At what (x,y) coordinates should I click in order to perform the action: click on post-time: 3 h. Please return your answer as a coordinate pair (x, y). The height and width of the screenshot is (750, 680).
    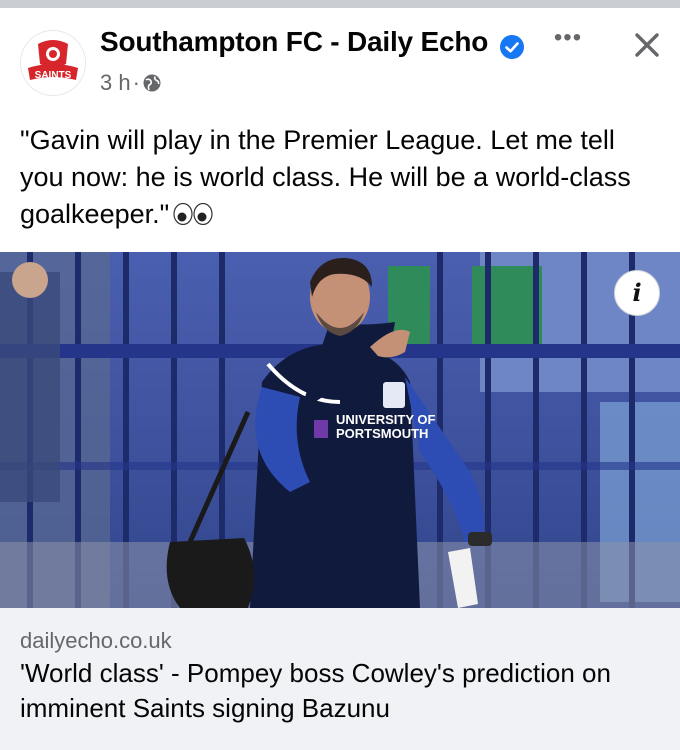
    Looking at the image, I should click on (115, 82).